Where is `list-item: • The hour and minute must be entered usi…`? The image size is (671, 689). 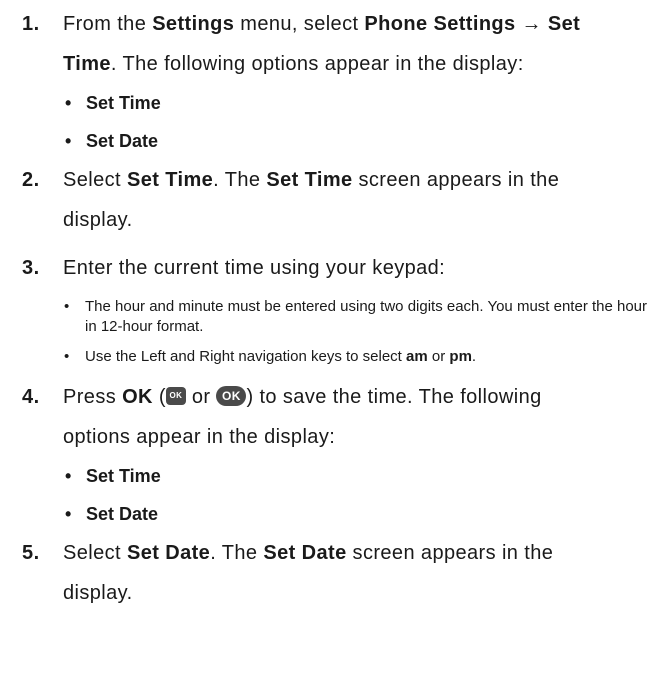
list-item: • The hour and minute must be entered usi… is located at coordinates (356, 317).